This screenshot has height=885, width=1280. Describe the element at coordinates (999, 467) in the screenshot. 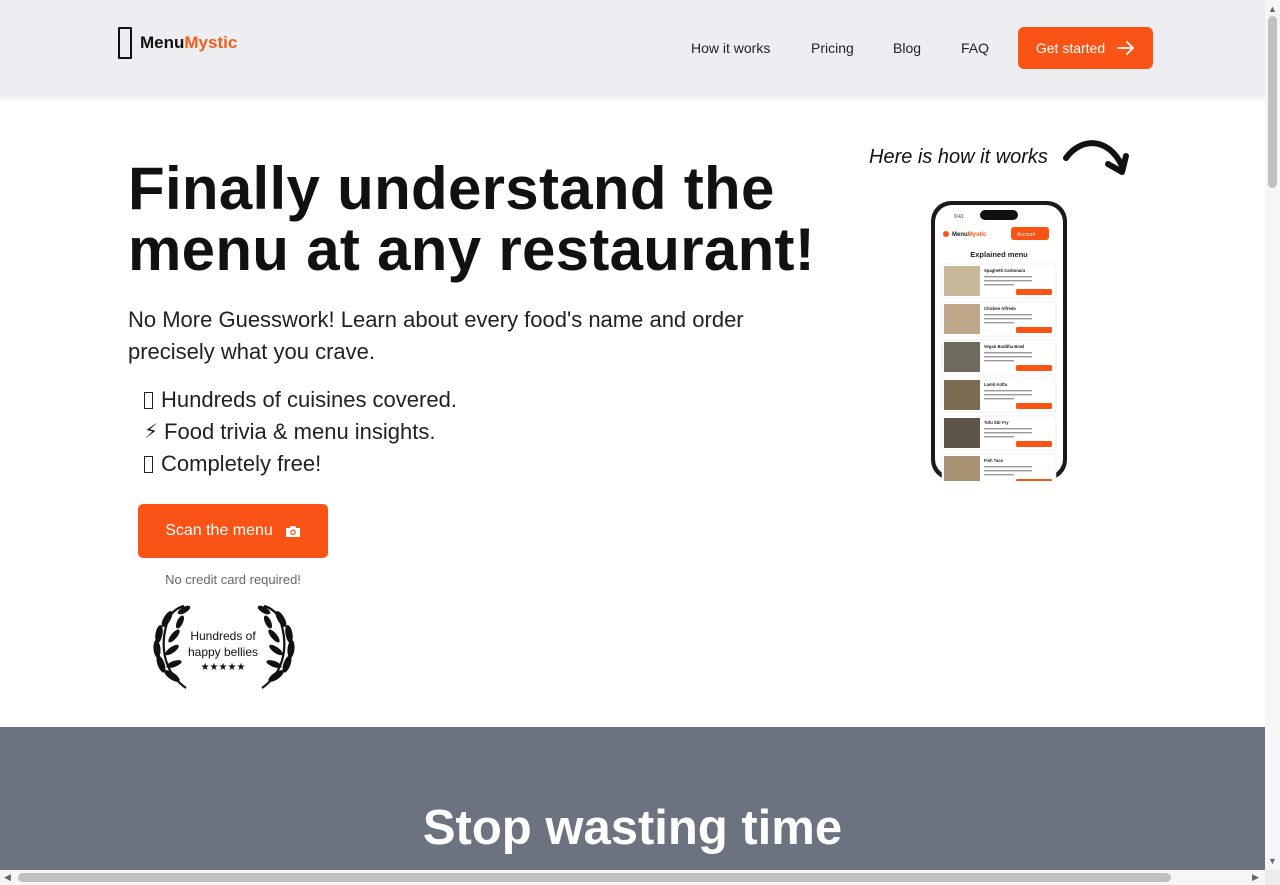

I see `phone-menu-item: Fish Taco` at that location.